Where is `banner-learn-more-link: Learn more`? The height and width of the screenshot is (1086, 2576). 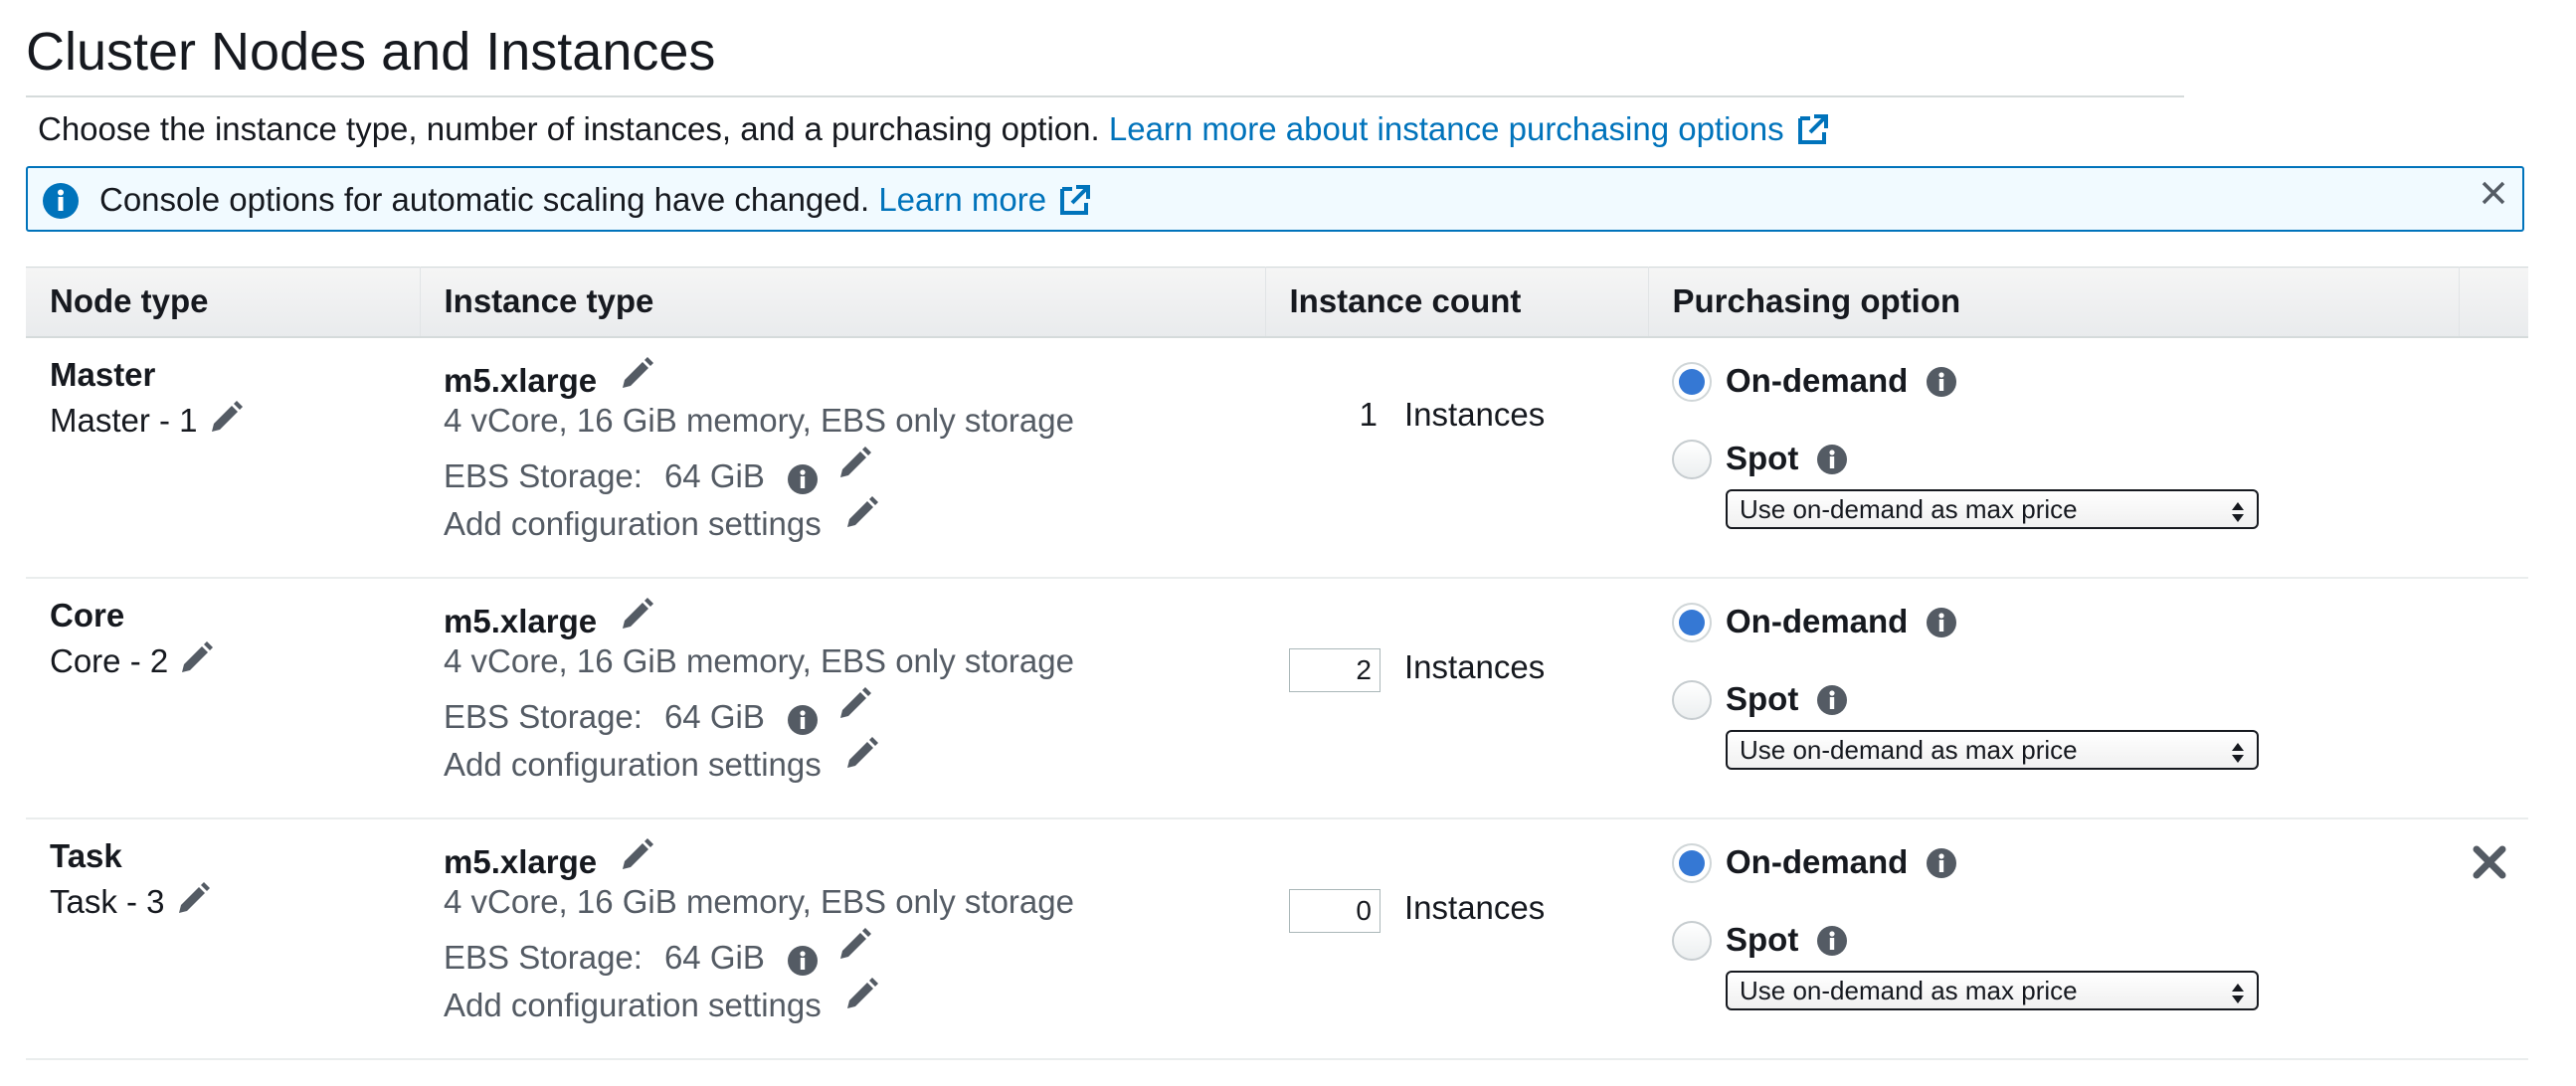
banner-learn-more-link: Learn more is located at coordinates (985, 200).